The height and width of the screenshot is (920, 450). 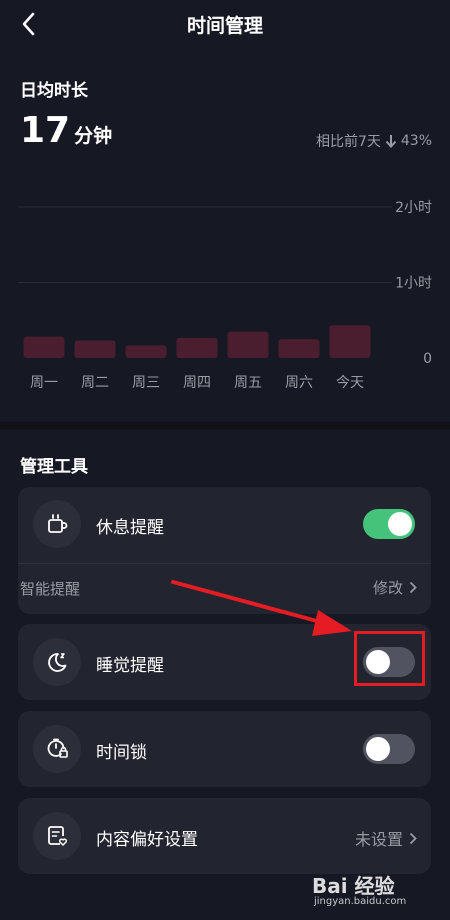 I want to click on content-preference-label: 内容偏好设置, so click(x=147, y=840).